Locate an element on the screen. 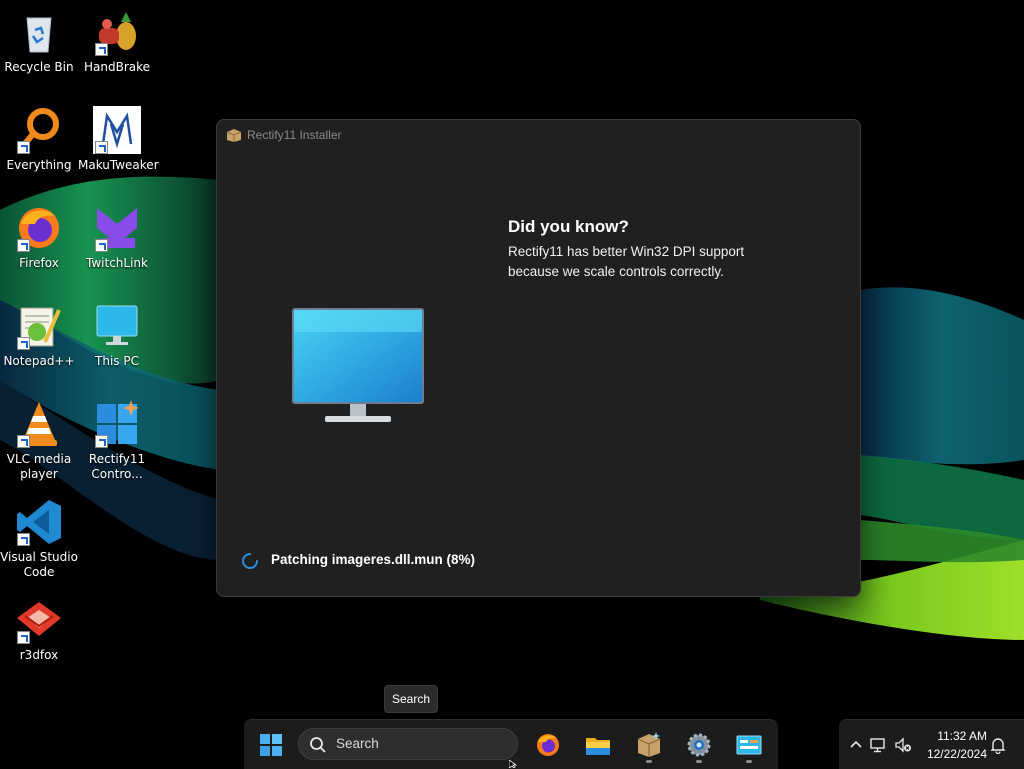  desktop-icon-label: r3dfox is located at coordinates (39, 655).